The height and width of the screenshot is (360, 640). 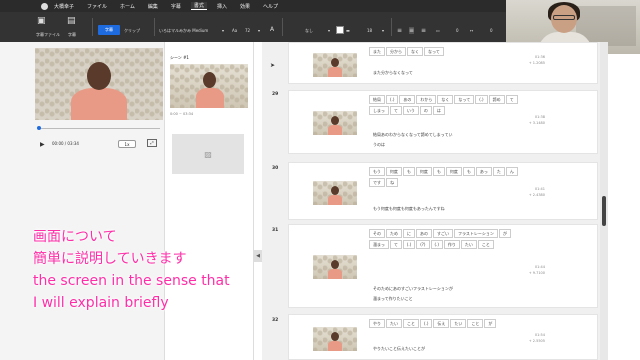 What do you see at coordinates (451, 244) in the screenshot?
I see `word-chip: 作り` at bounding box center [451, 244].